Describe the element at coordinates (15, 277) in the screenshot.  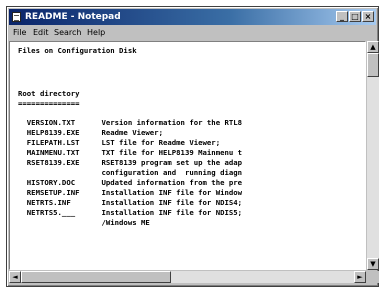
I see `scroll-left-arrow-icon: ◄` at that location.